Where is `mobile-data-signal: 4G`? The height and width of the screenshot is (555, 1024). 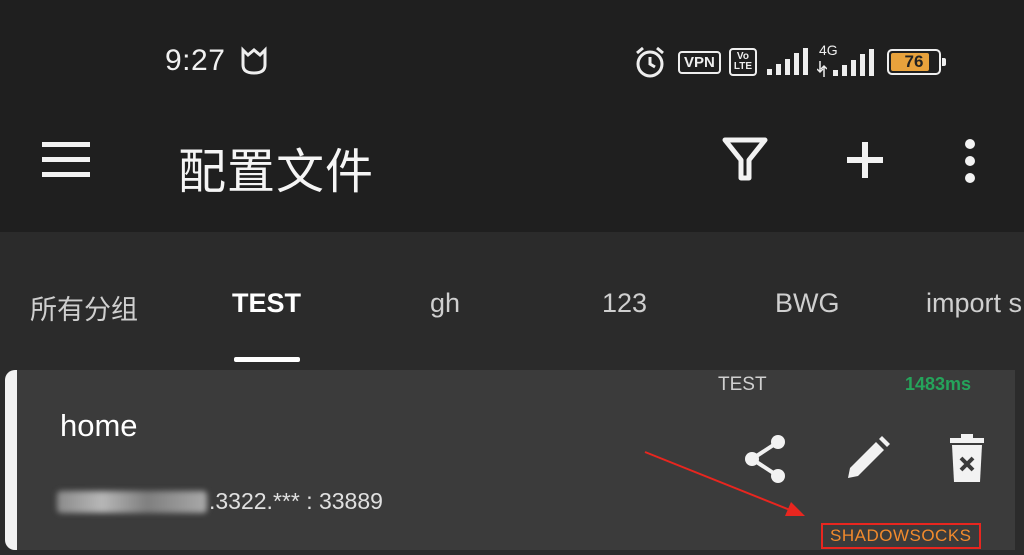
mobile-data-signal: 4G is located at coordinates (847, 61).